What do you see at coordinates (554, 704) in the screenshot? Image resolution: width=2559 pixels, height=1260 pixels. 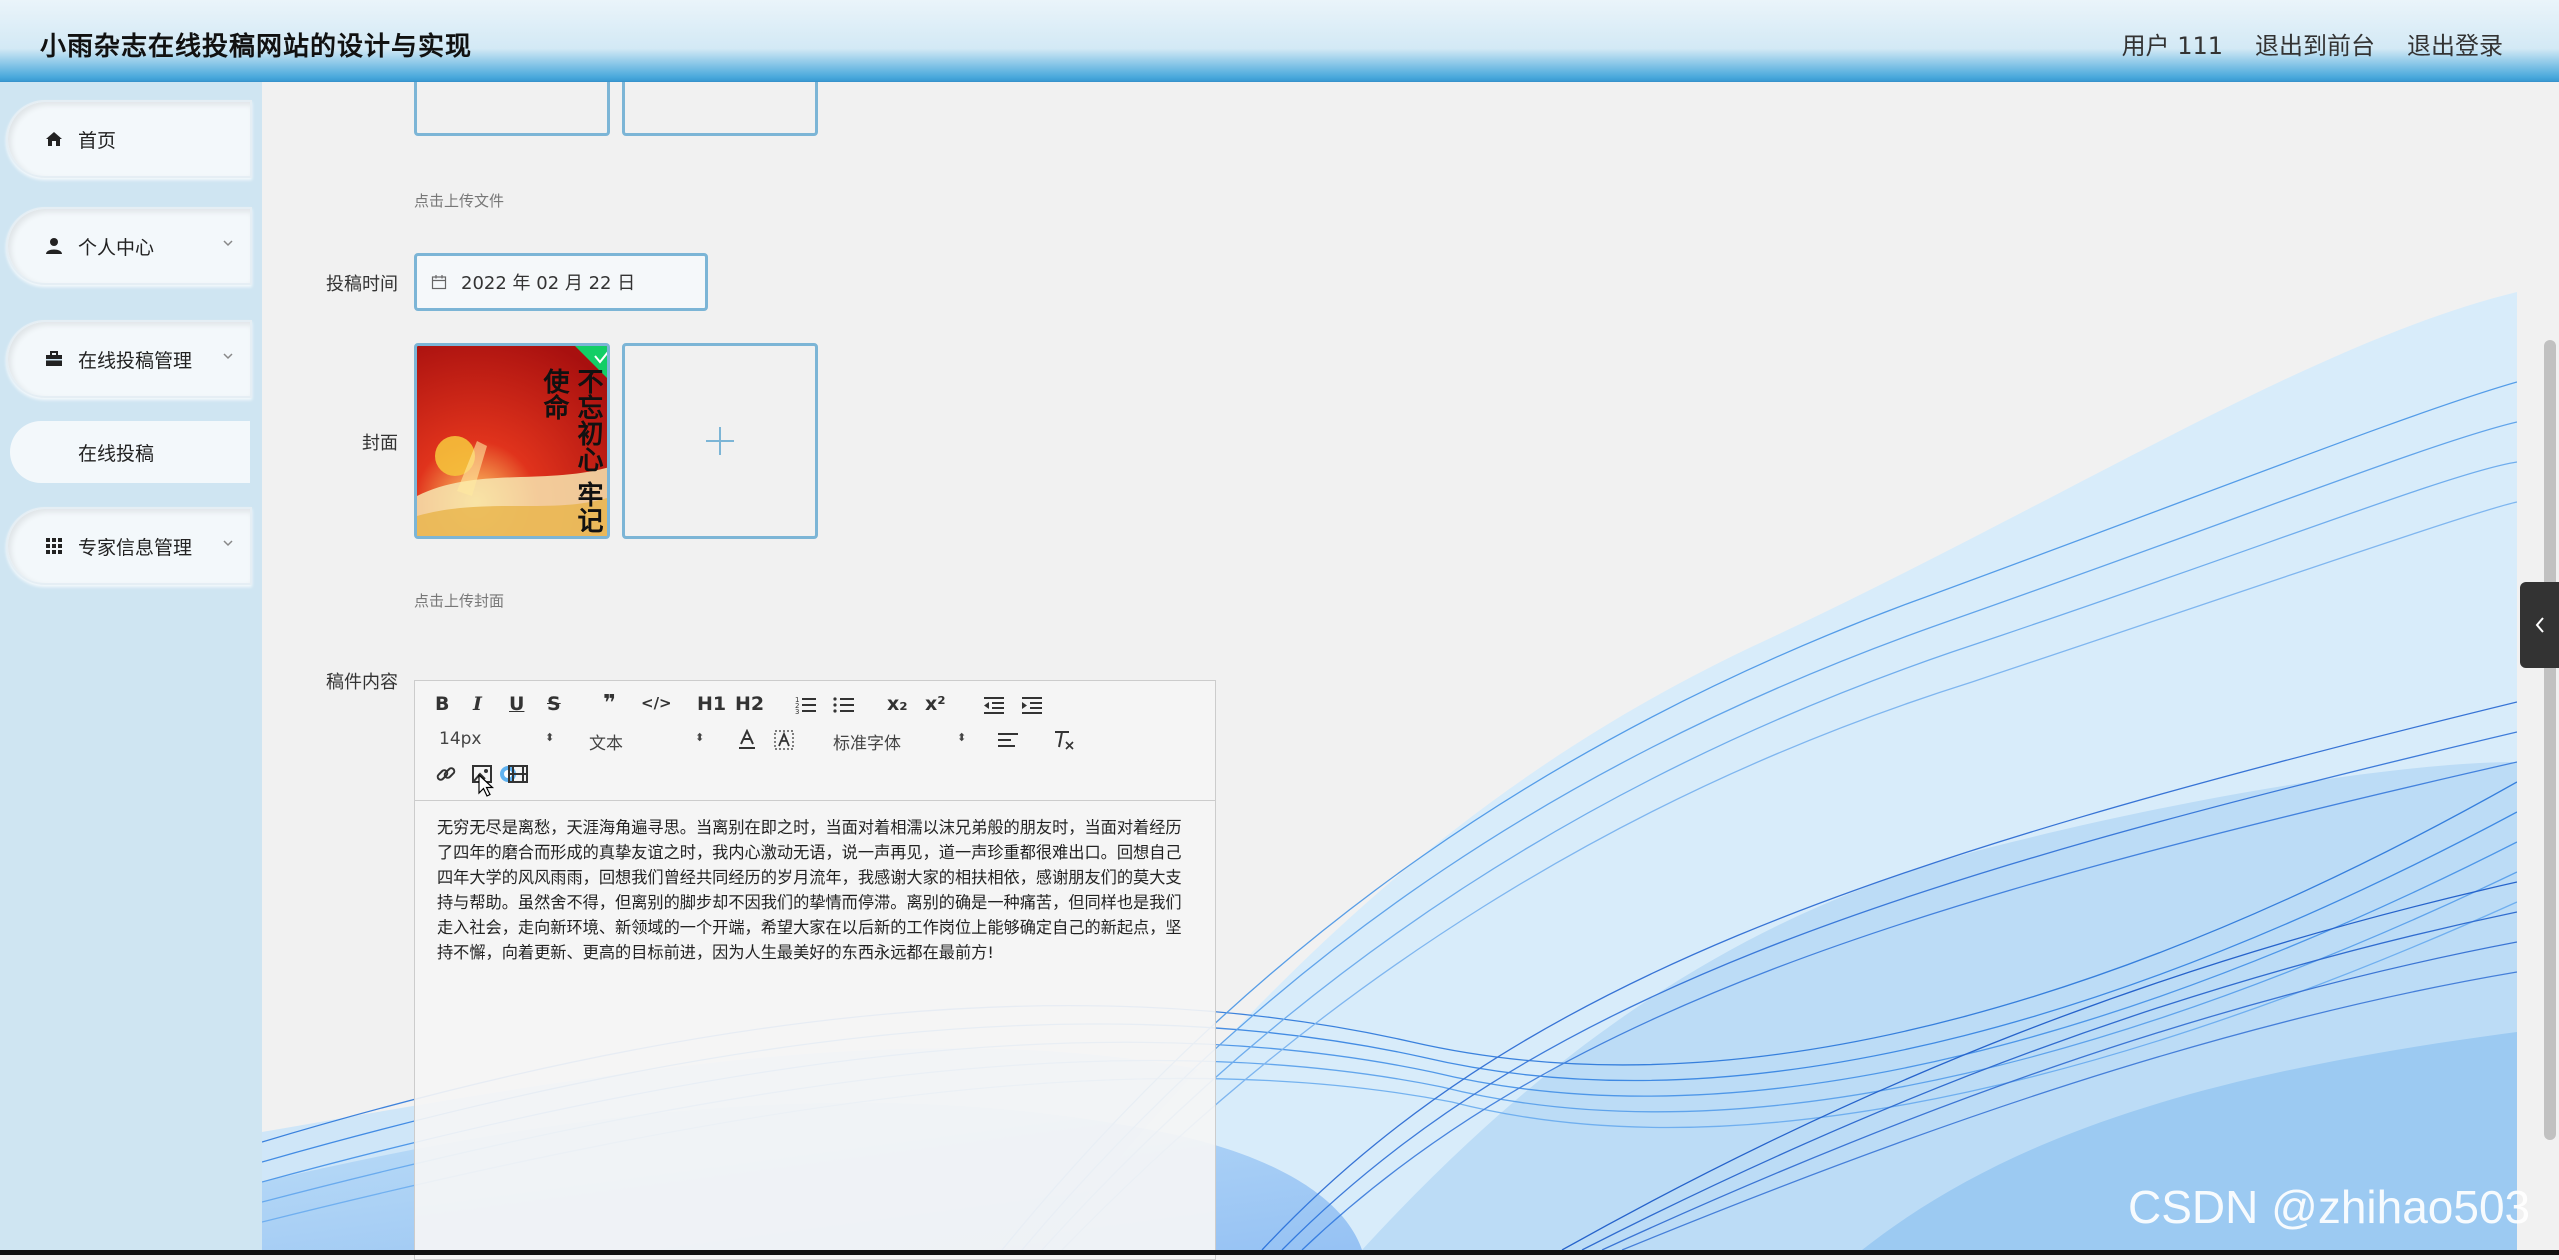 I see `strike-button: S` at bounding box center [554, 704].